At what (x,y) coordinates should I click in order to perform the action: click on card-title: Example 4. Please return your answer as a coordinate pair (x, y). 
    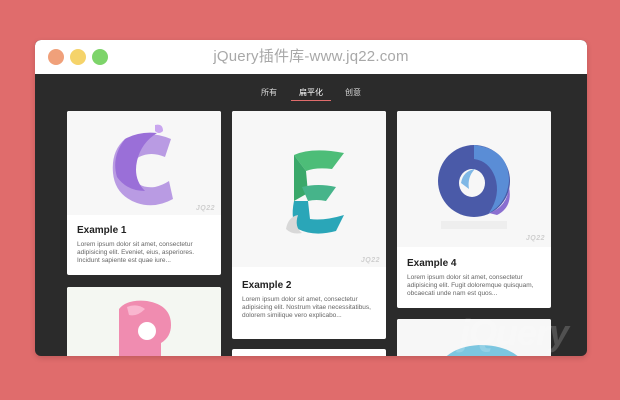
    Looking at the image, I should click on (432, 263).